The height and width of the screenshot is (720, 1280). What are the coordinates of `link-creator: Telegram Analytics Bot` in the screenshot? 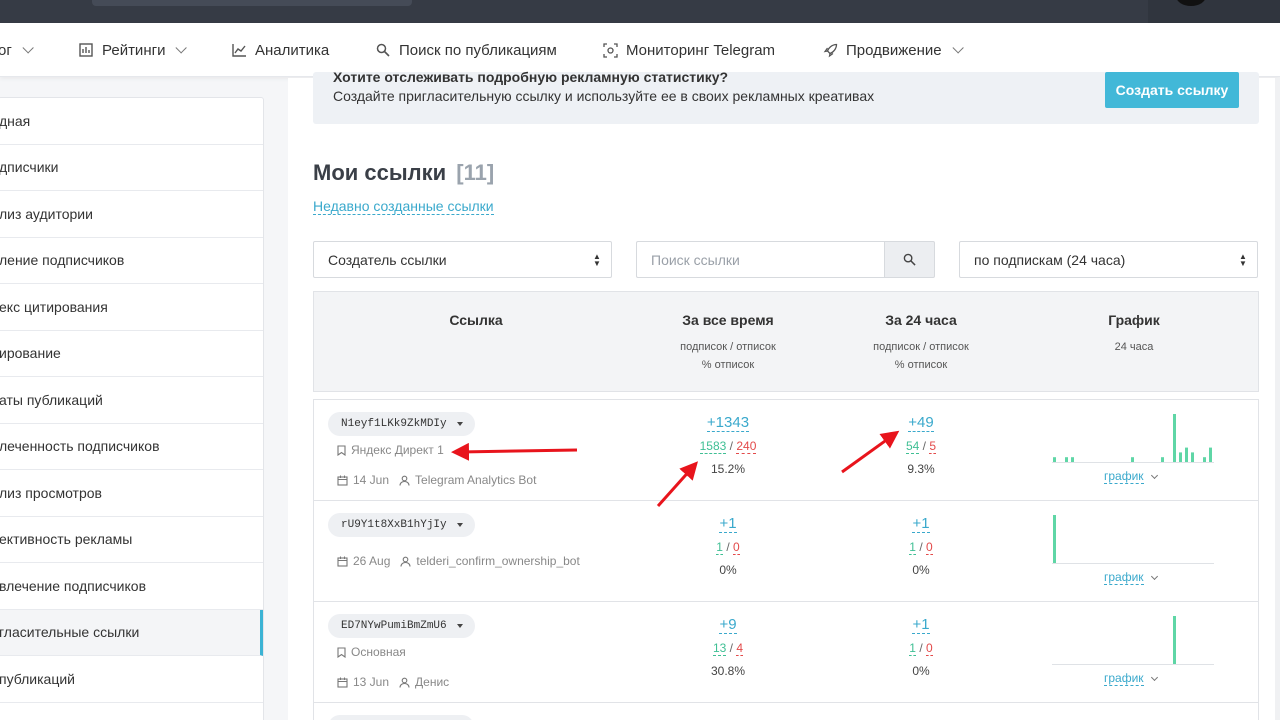 It's located at (476, 480).